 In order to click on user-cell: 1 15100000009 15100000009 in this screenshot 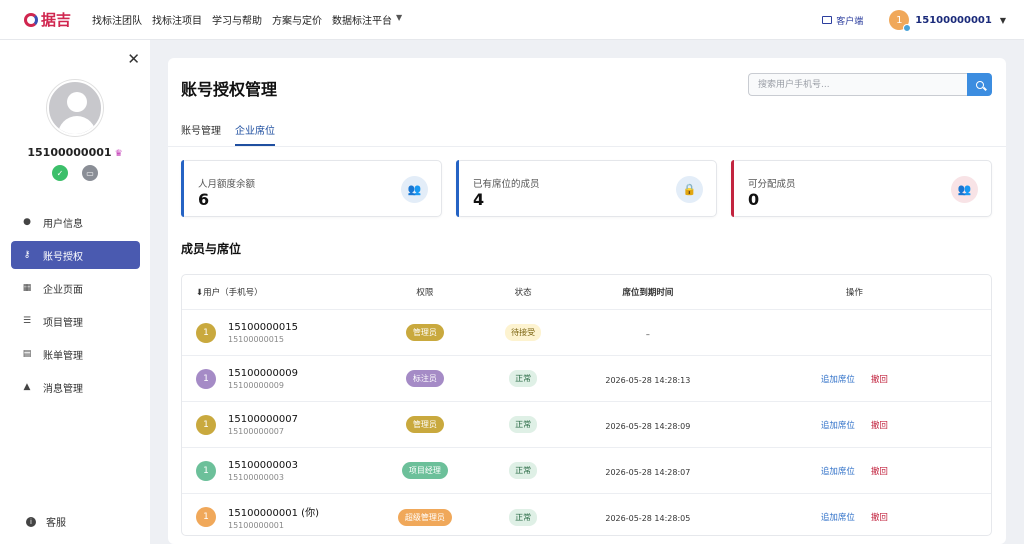, I will do `click(282, 379)`.